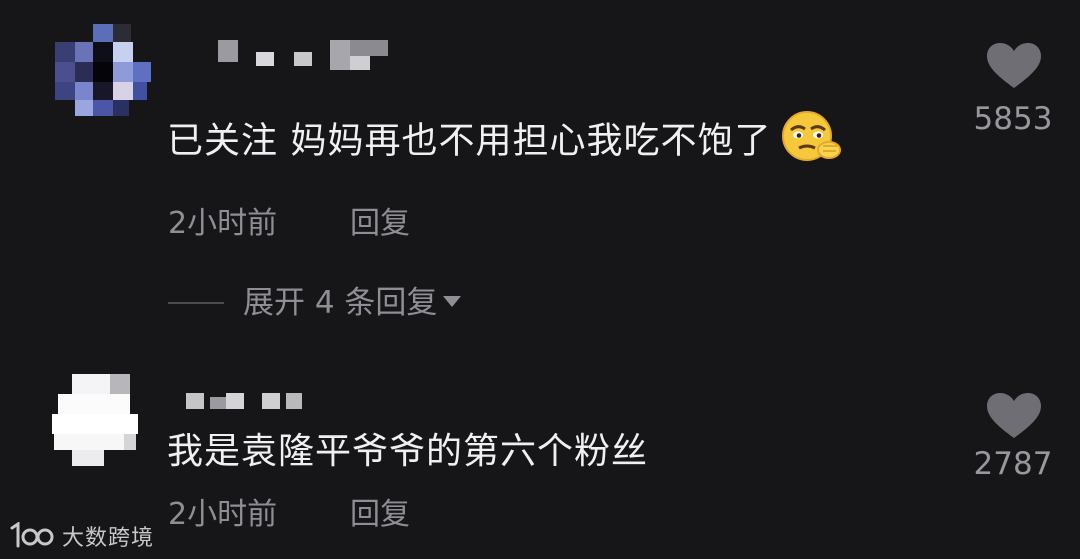 The height and width of the screenshot is (559, 1080). What do you see at coordinates (811, 142) in the screenshot?
I see `smirk-emoji-icon` at bounding box center [811, 142].